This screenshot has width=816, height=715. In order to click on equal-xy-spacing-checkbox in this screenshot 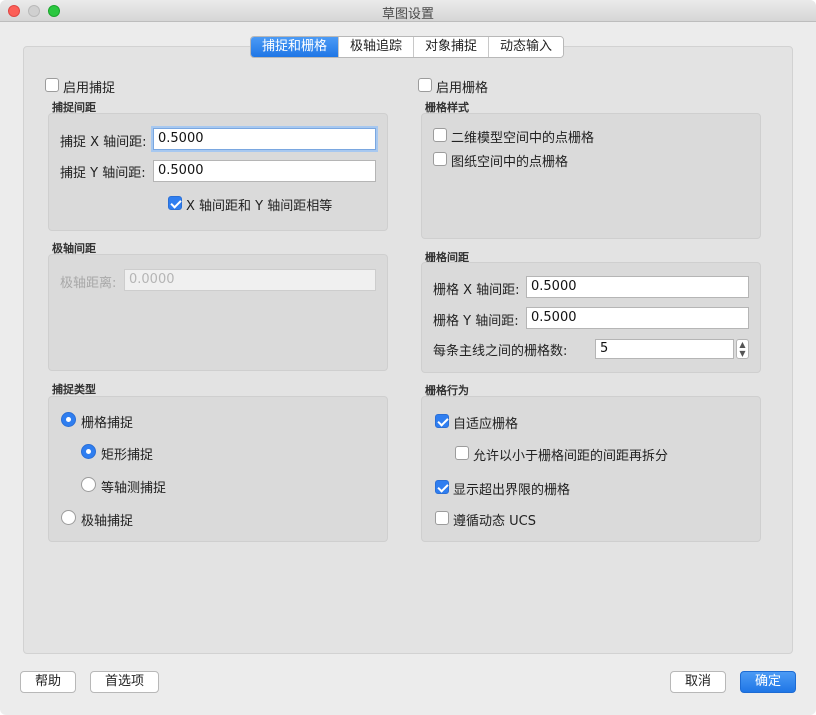, I will do `click(175, 203)`.